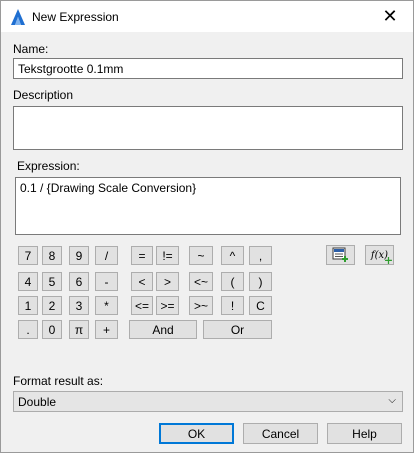  Describe the element at coordinates (28, 305) in the screenshot. I see `key-1: 1` at that location.